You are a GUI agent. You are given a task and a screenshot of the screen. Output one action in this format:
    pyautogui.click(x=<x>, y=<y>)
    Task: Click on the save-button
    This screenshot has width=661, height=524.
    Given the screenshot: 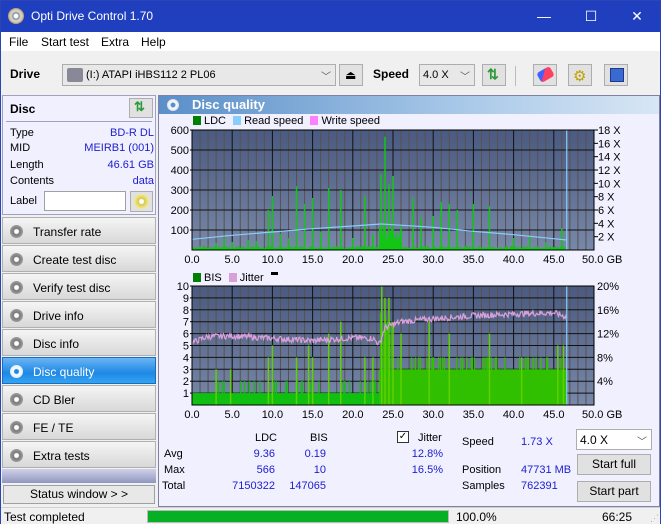 What is the action you would take?
    pyautogui.click(x=616, y=75)
    